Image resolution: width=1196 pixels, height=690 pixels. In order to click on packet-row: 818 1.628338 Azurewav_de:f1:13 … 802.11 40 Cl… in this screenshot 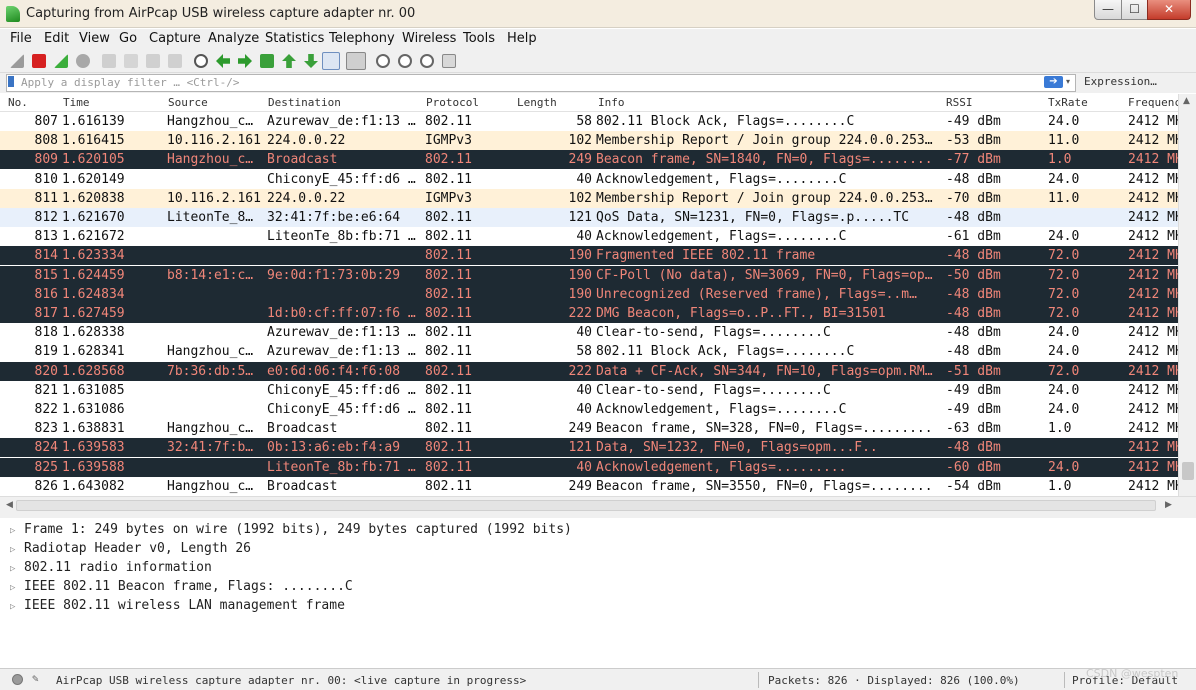, I will do `click(589, 333)`.